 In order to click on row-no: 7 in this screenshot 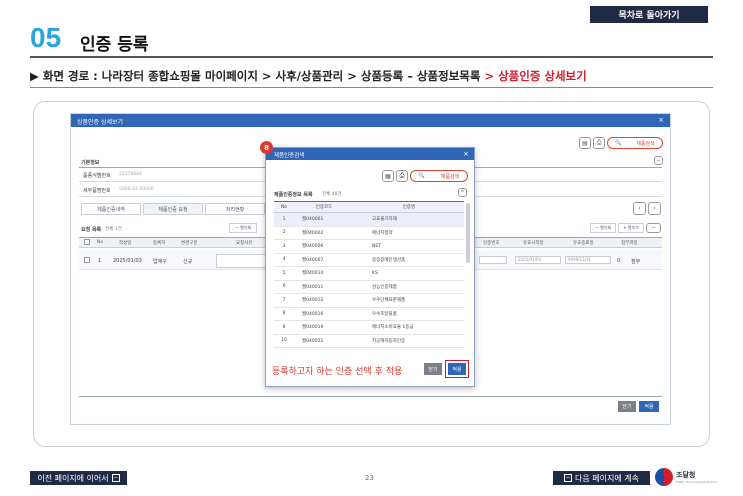, I will do `click(284, 300)`.